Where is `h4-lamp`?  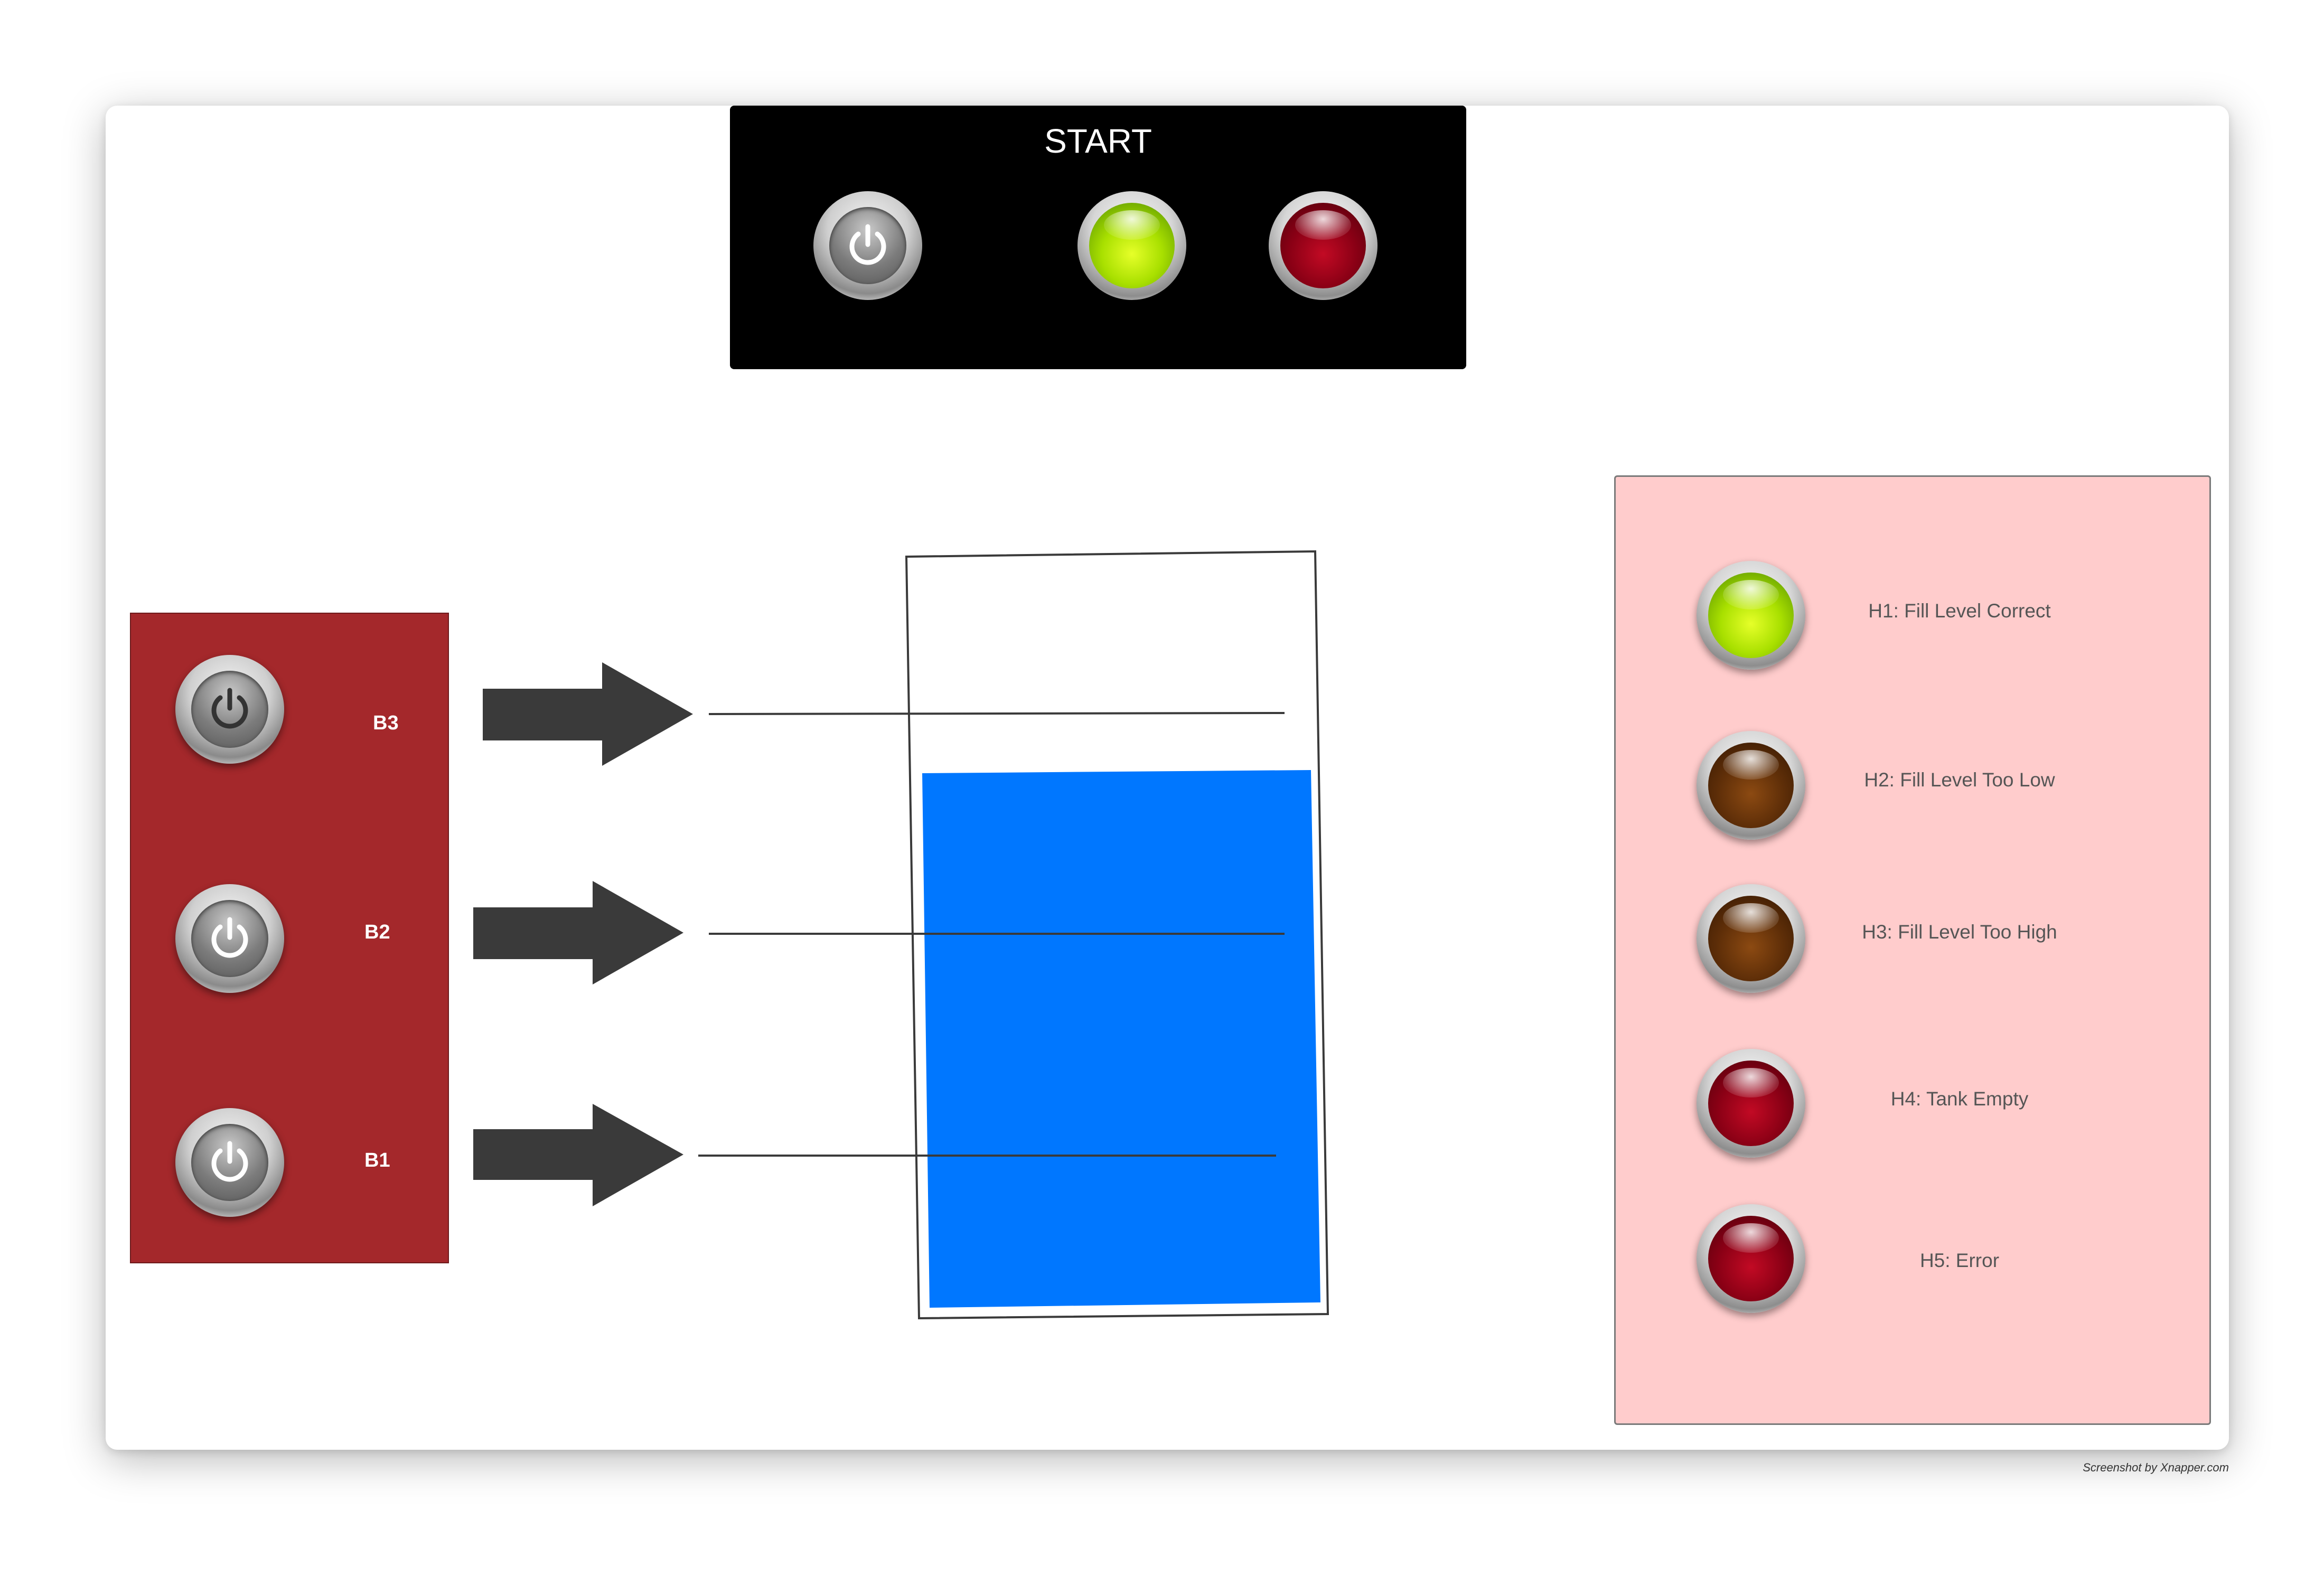
h4-lamp is located at coordinates (1751, 1104).